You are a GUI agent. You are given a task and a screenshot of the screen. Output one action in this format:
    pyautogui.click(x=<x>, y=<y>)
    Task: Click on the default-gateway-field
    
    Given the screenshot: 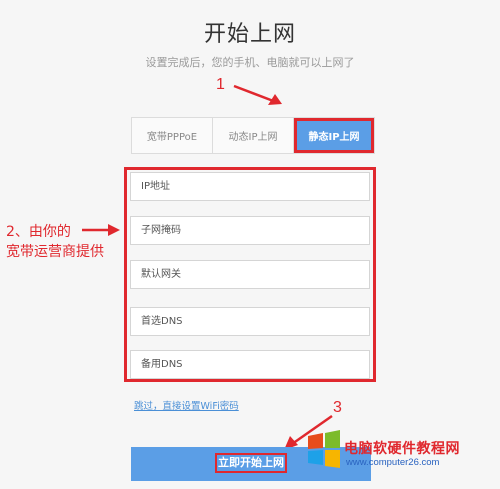 What is the action you would take?
    pyautogui.click(x=250, y=274)
    